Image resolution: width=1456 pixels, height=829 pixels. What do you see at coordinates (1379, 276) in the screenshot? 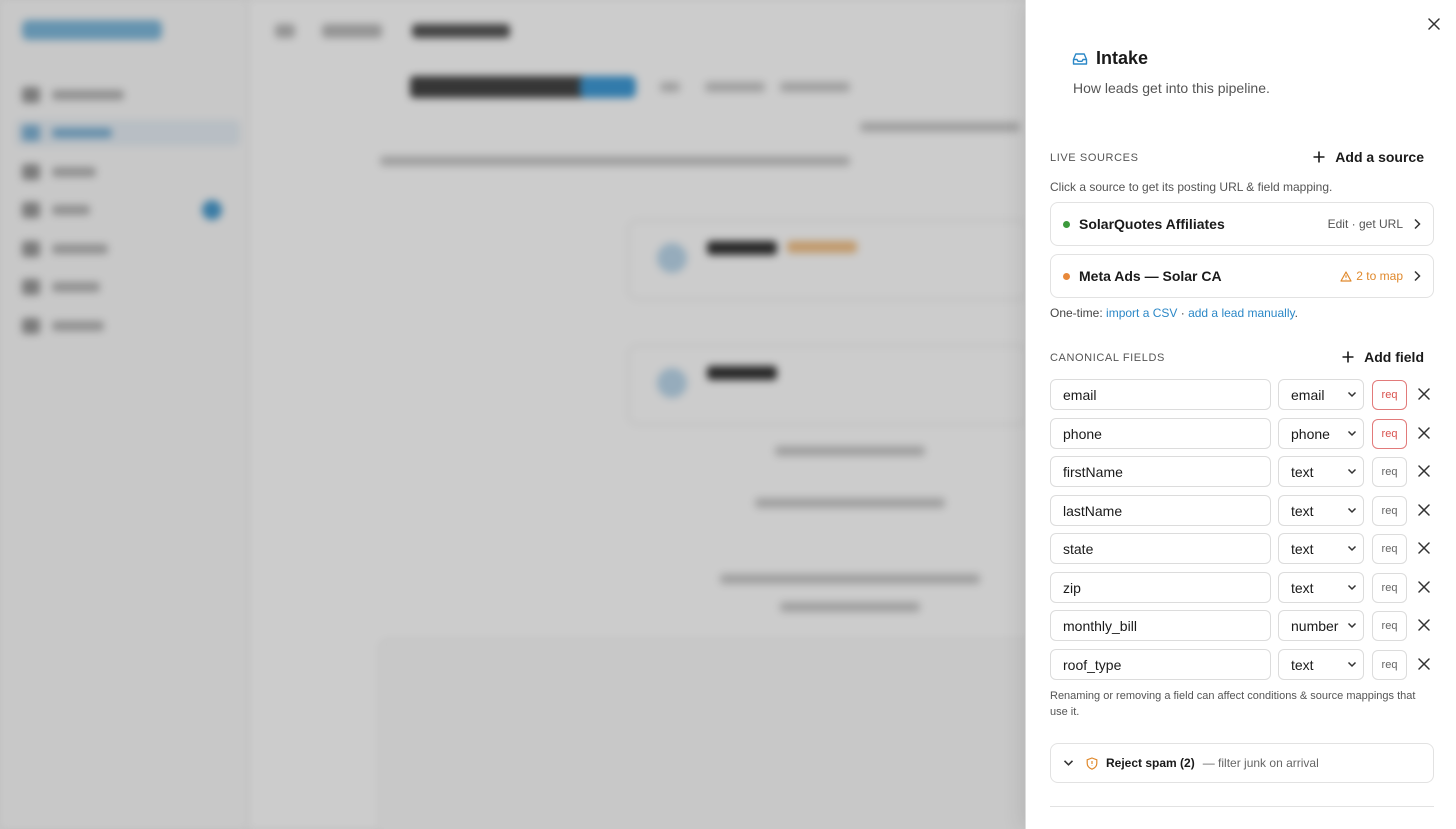
I see `source-meta: 2 to map` at bounding box center [1379, 276].